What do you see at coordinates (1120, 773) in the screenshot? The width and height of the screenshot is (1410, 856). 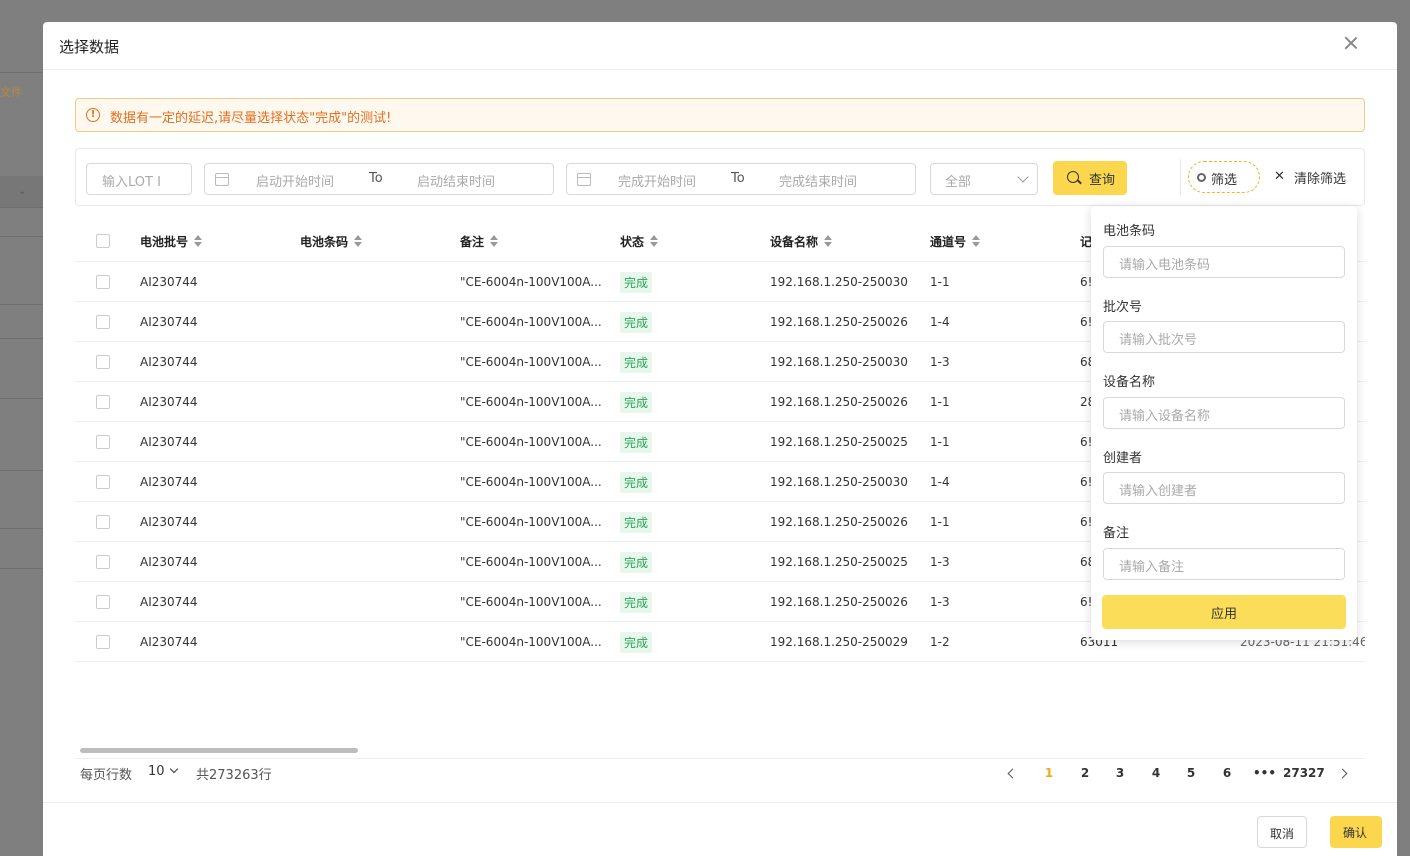 I see `page-3: 3` at bounding box center [1120, 773].